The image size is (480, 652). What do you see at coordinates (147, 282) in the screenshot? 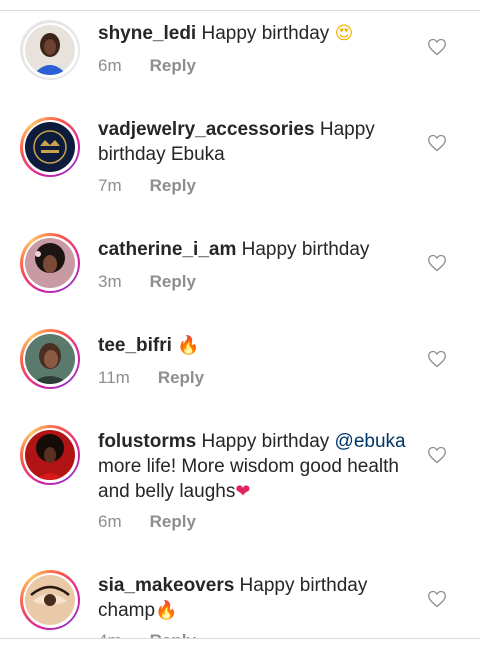
I see `comment-meta: 3m Reply` at bounding box center [147, 282].